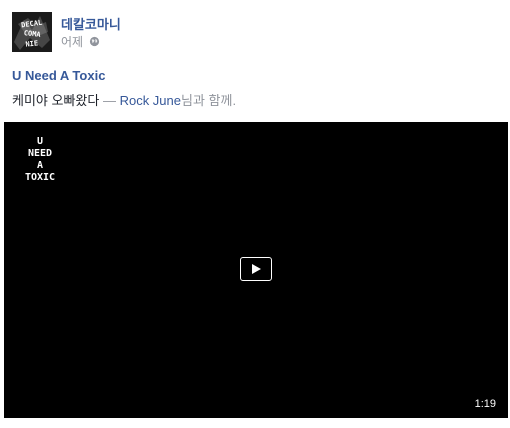 This screenshot has height=428, width=510. I want to click on tagged-user-link: Rock June, so click(150, 100).